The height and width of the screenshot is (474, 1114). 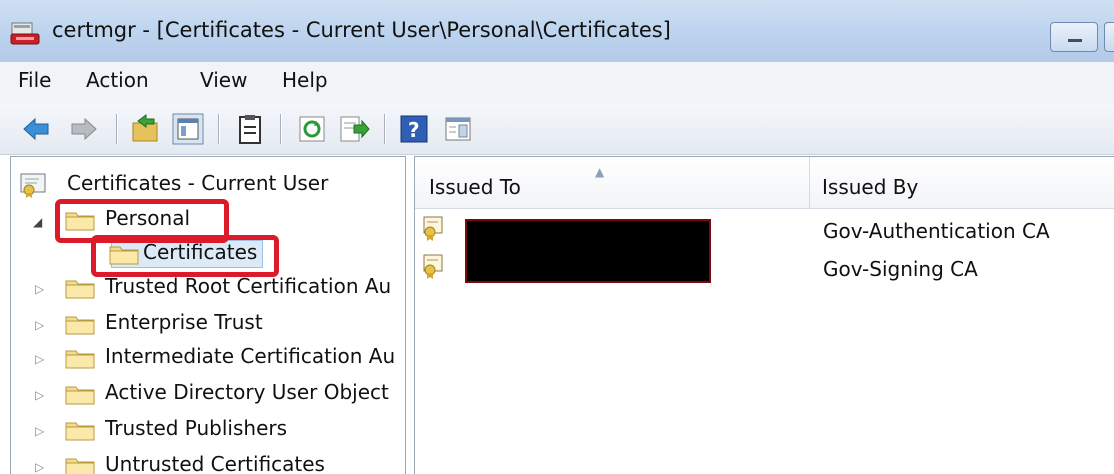 I want to click on tree-item-untrusted: ▷ Untrusted Certificates, so click(x=206, y=461).